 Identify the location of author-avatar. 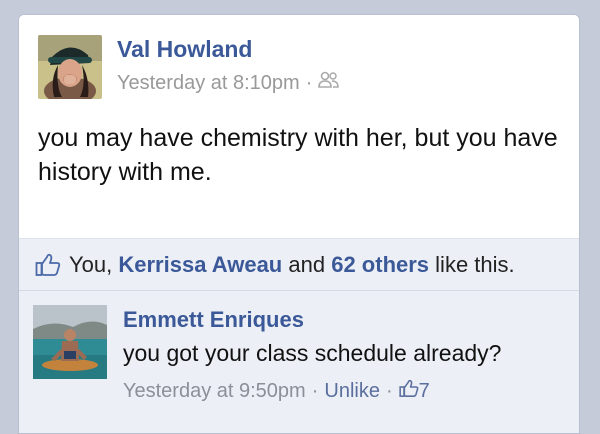
(70, 67).